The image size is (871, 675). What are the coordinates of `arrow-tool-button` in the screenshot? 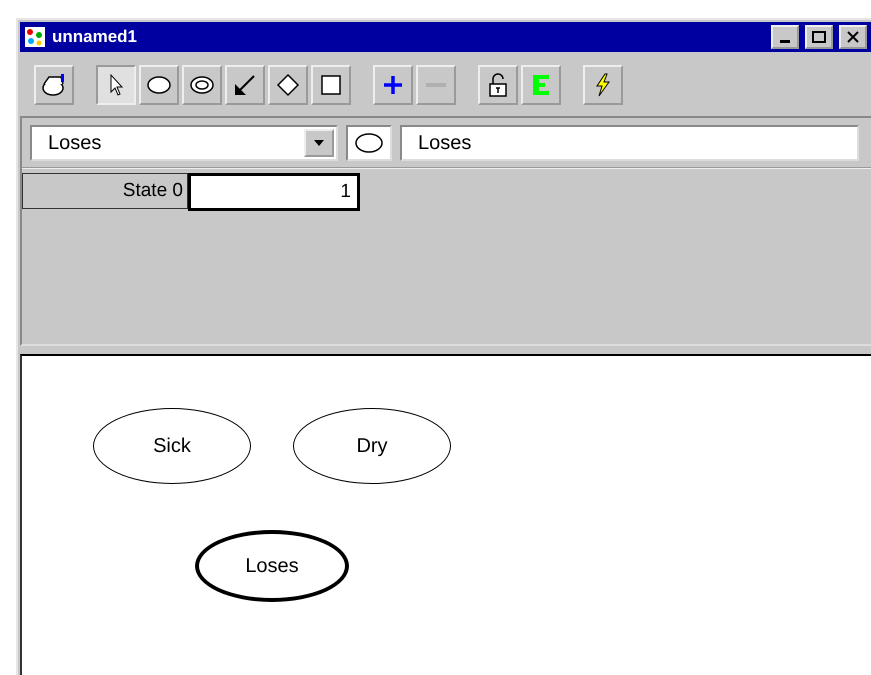 It's located at (245, 85).